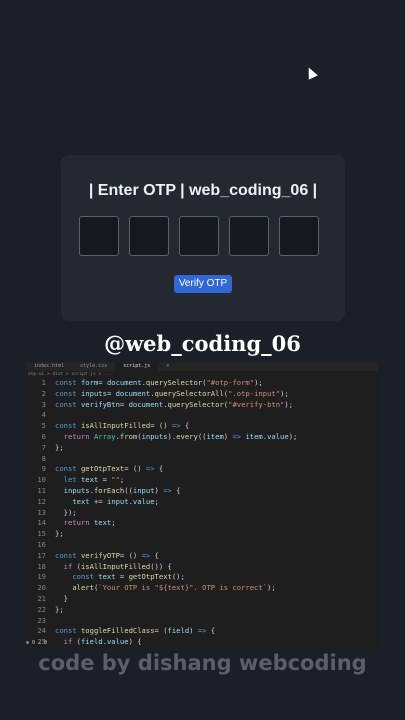 This screenshot has height=720, width=405. I want to click on code-token: every, so click(187, 436).